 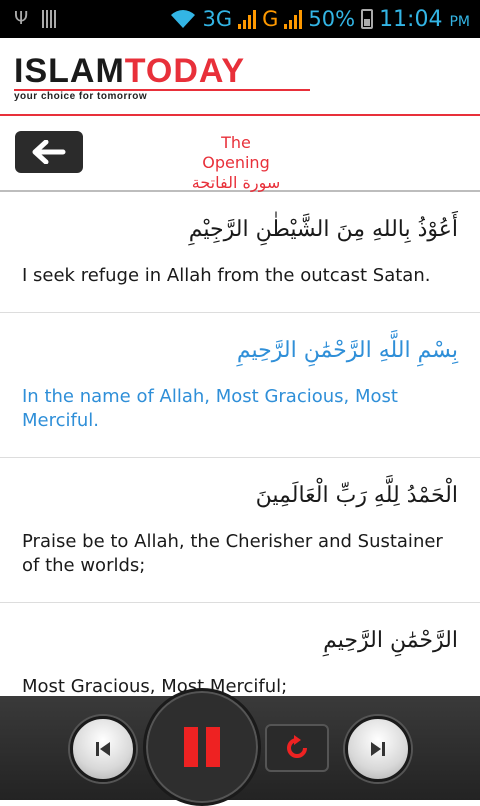 I want to click on verse-translation: Most Gracious, Most Merciful;, so click(x=155, y=686).